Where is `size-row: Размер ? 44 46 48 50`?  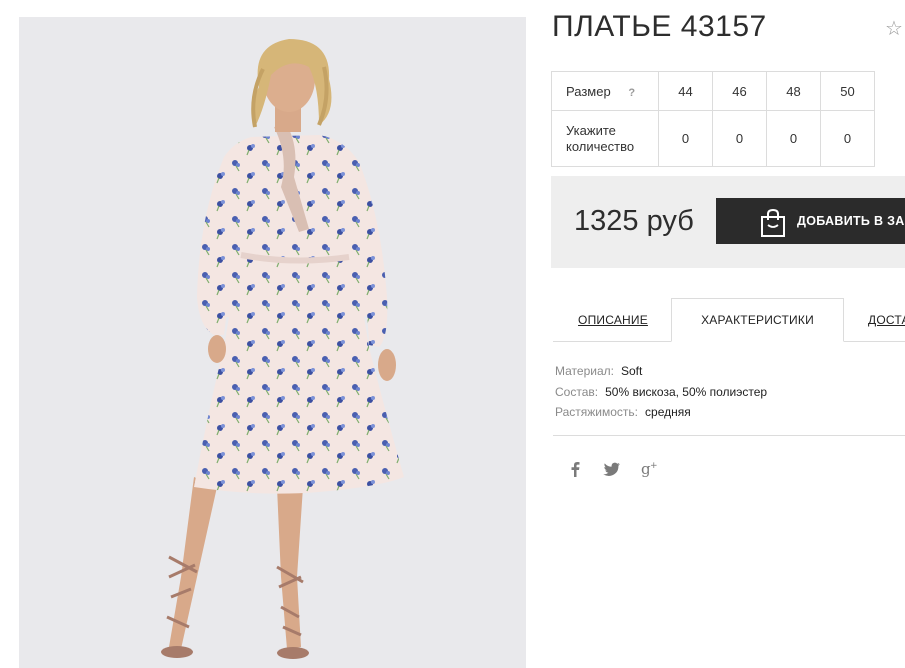 size-row: Размер ? 44 46 48 50 is located at coordinates (713, 91).